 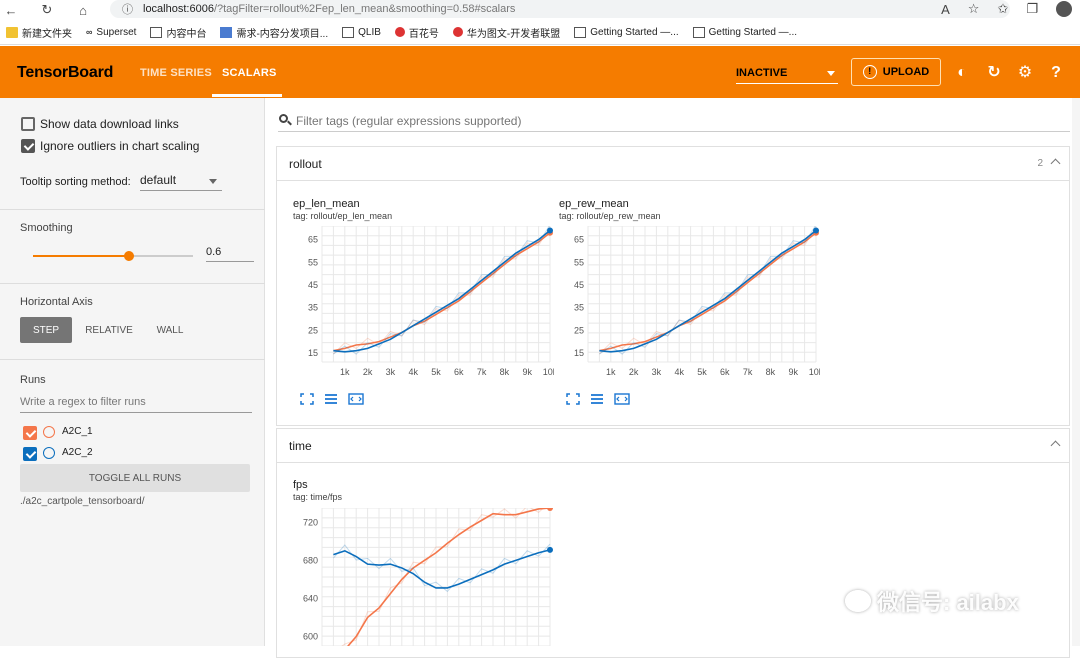 I want to click on upload-button: ! UPLOAD, so click(x=896, y=72).